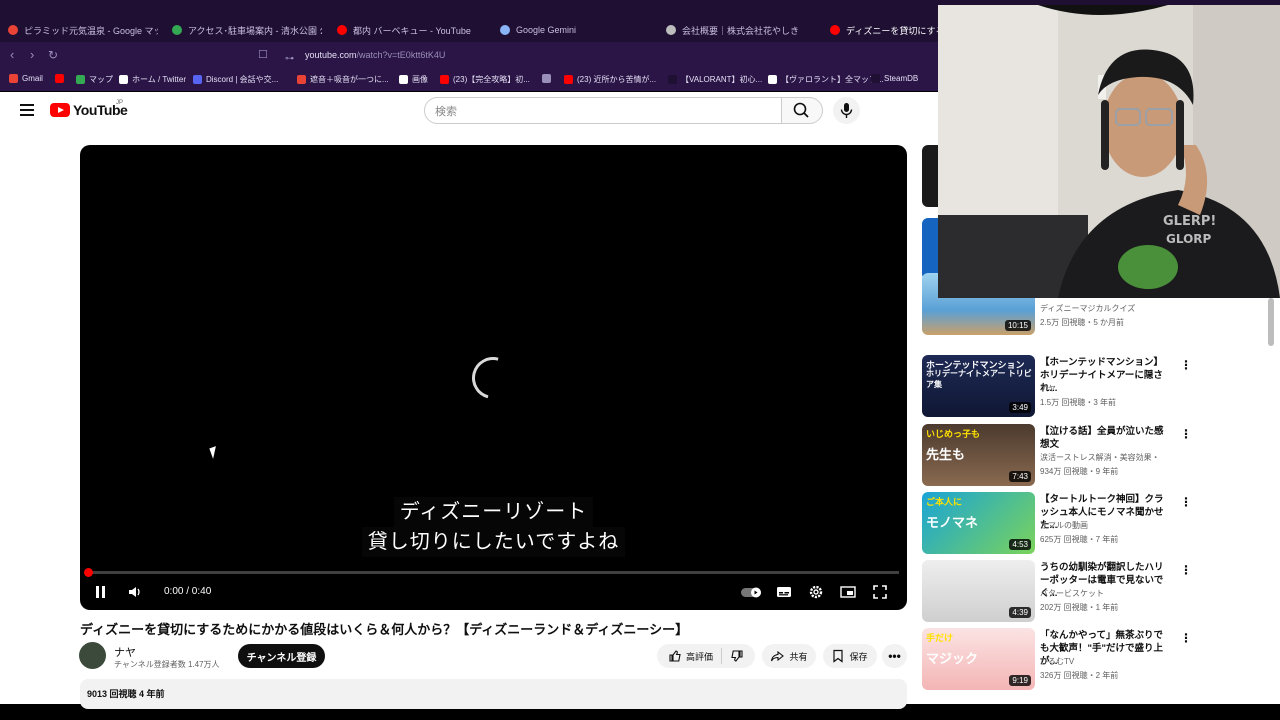  What do you see at coordinates (952, 658) in the screenshot?
I see `thumbnail-text: マジック` at bounding box center [952, 658].